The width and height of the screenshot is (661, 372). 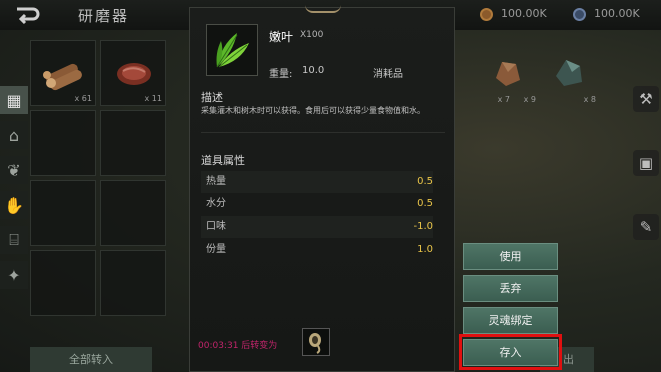 I want to click on seed-pod-icon, so click(x=315, y=343).